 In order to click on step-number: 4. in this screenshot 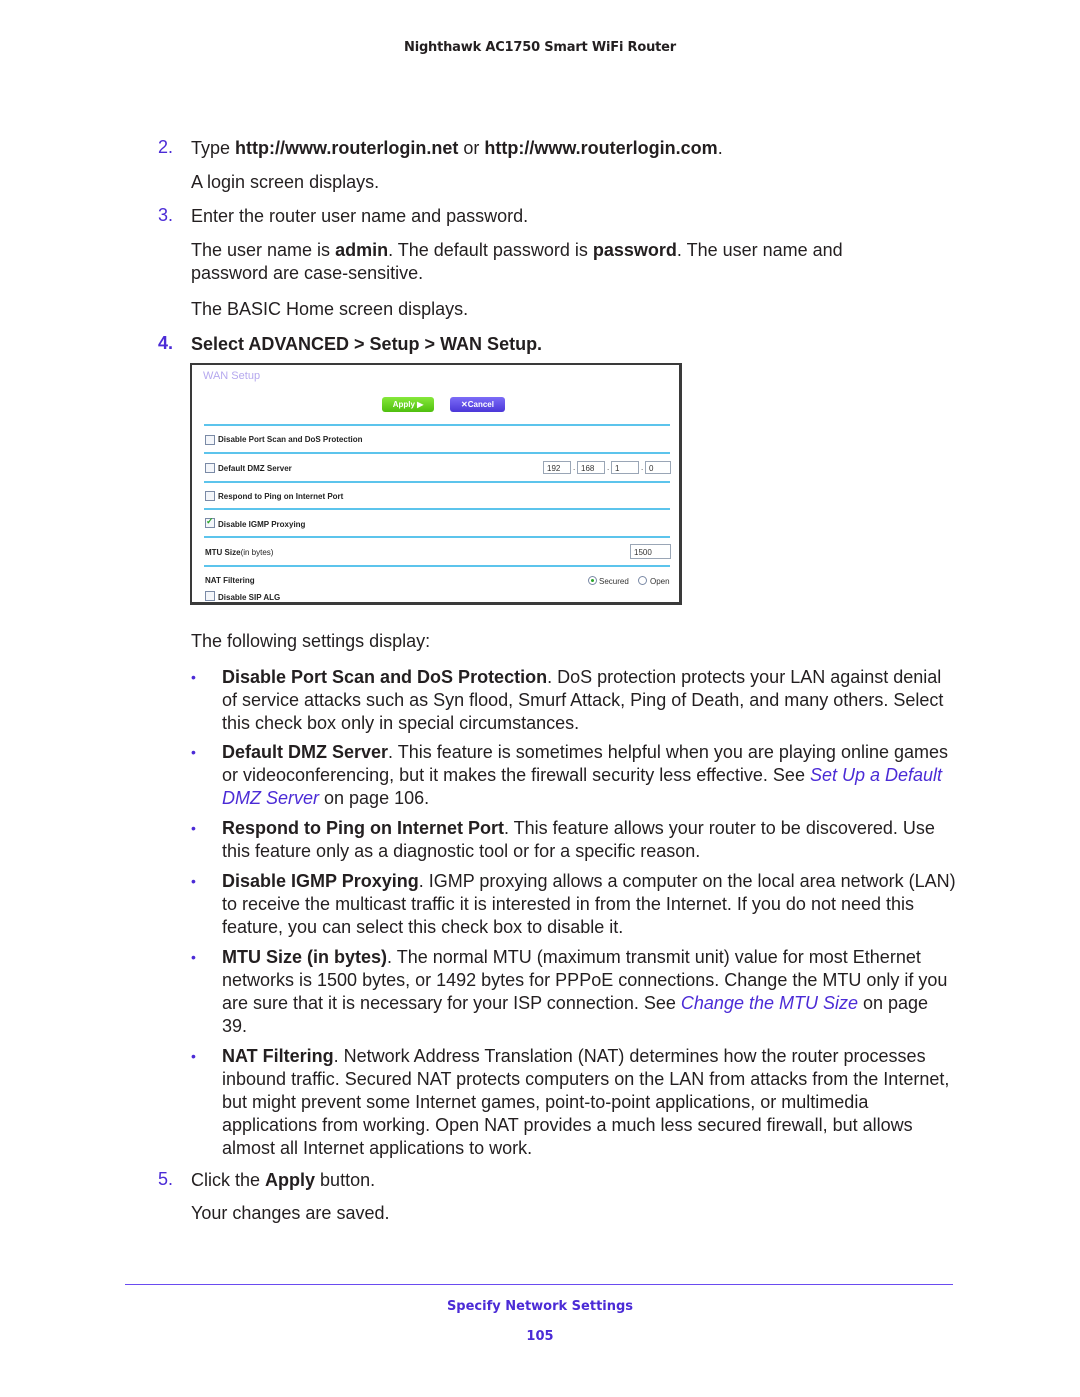, I will do `click(166, 343)`.